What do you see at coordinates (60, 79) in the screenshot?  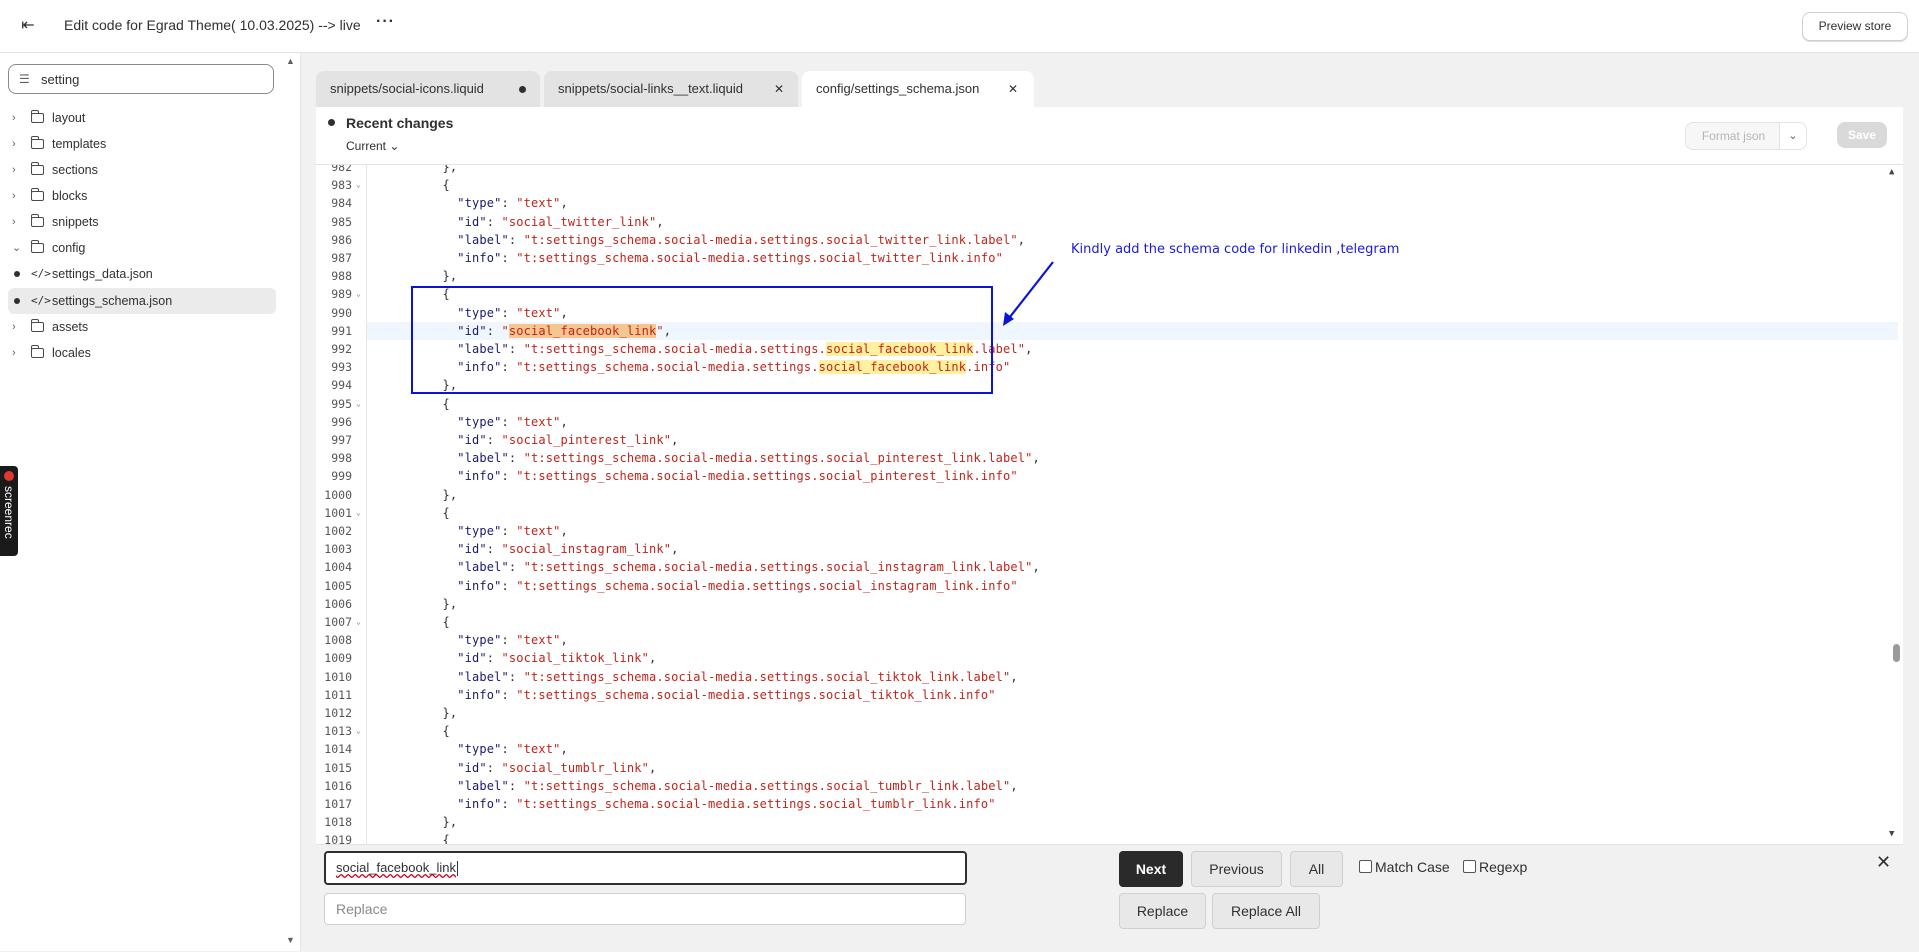 I see `file-filter-value: setting` at bounding box center [60, 79].